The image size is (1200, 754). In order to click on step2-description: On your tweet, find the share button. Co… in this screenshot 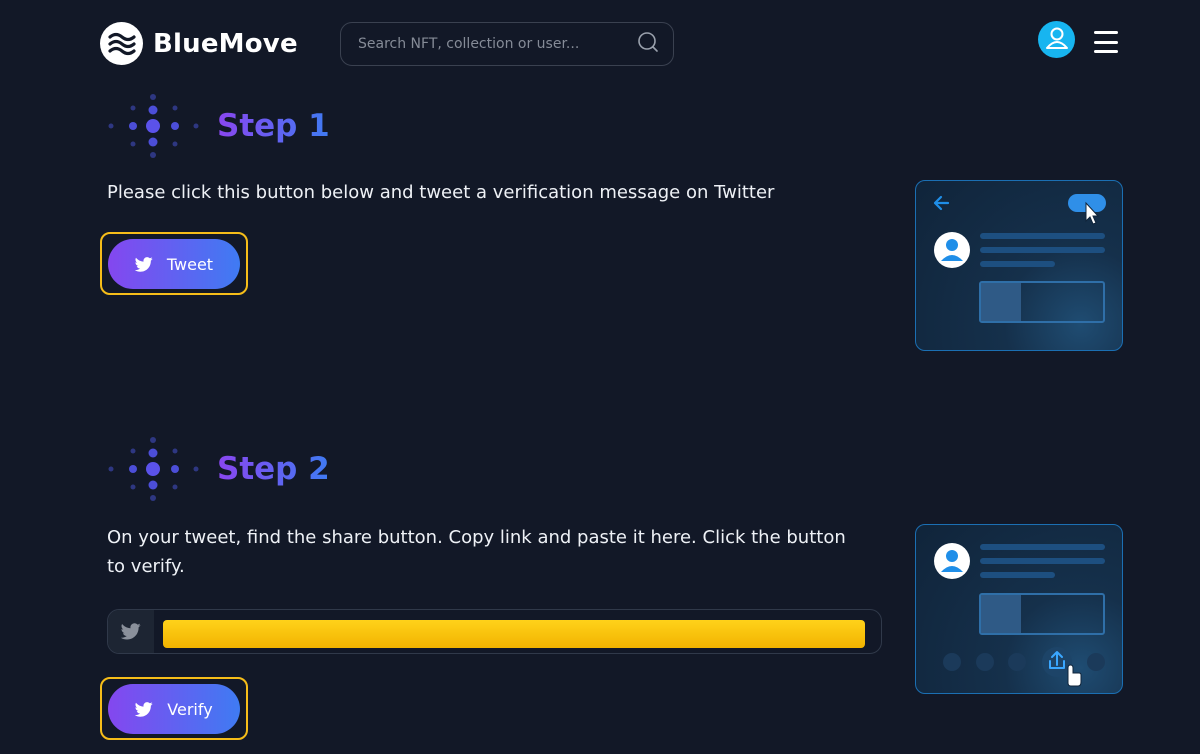, I will do `click(476, 552)`.